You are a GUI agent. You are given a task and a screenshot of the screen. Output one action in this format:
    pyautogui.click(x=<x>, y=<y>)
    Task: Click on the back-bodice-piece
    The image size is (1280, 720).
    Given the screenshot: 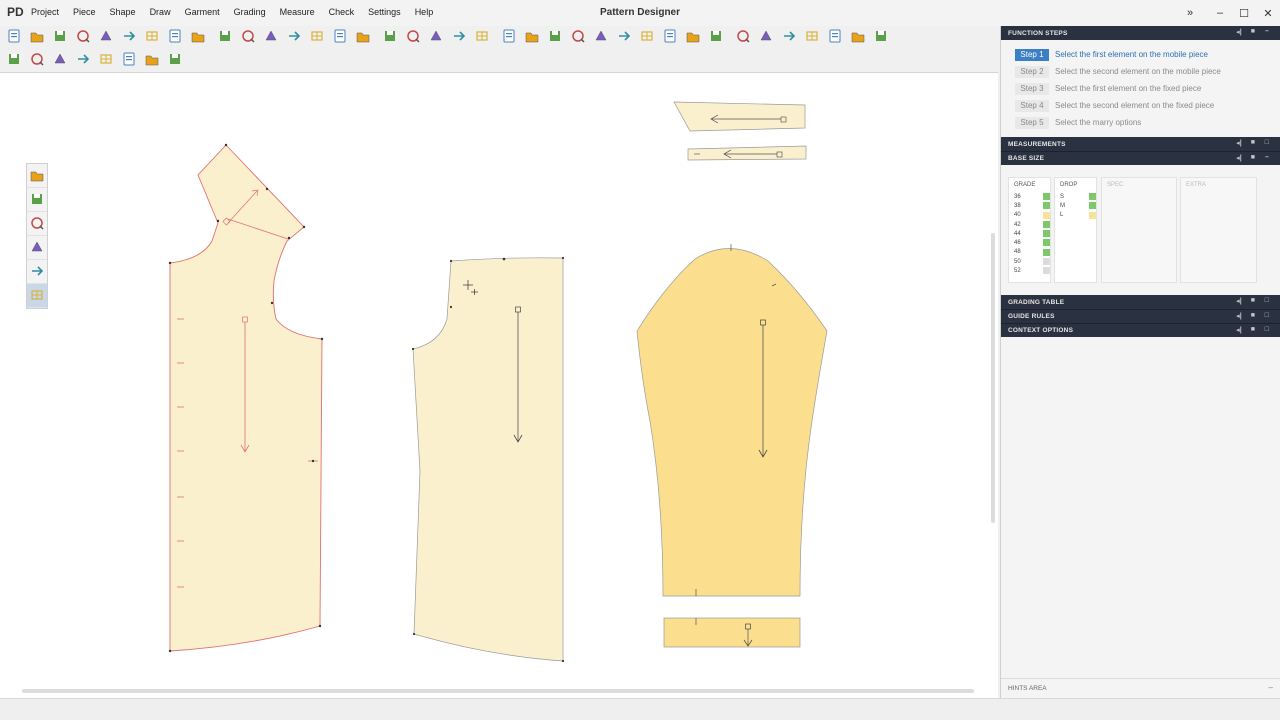 What is the action you would take?
    pyautogui.click(x=488, y=459)
    